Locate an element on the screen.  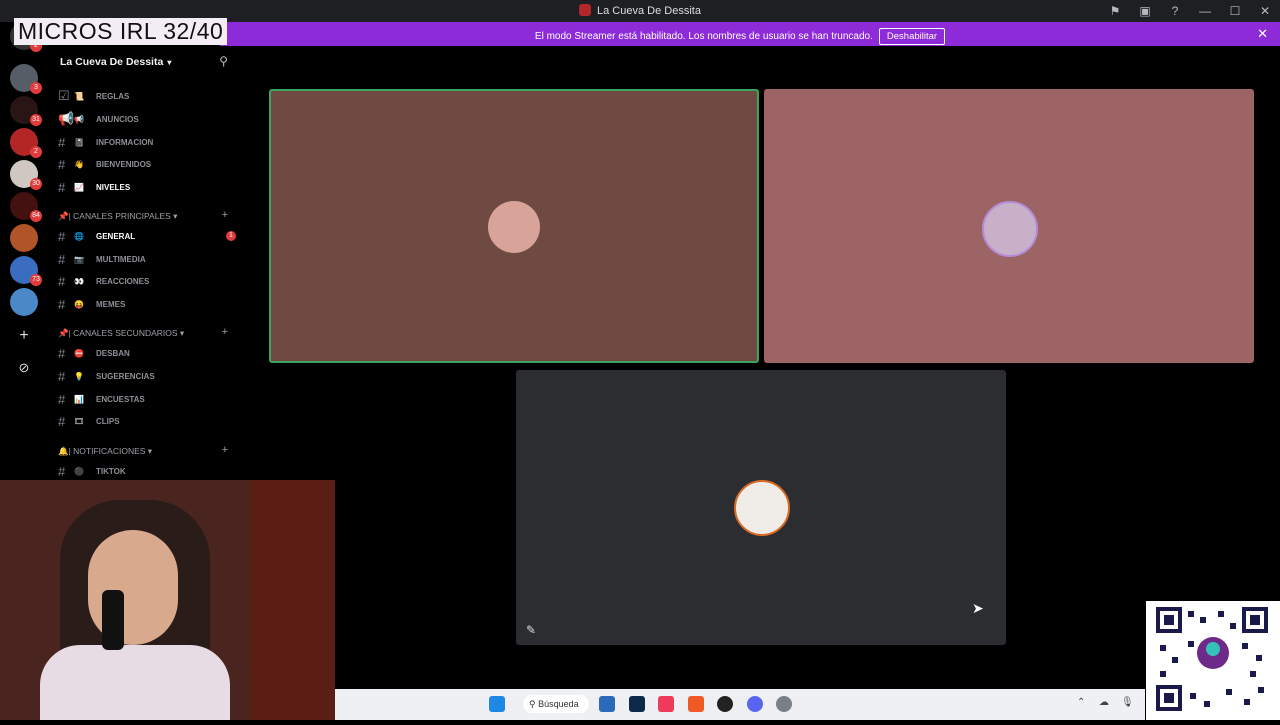
rules-icon: ☑ is located at coordinates (64, 95).